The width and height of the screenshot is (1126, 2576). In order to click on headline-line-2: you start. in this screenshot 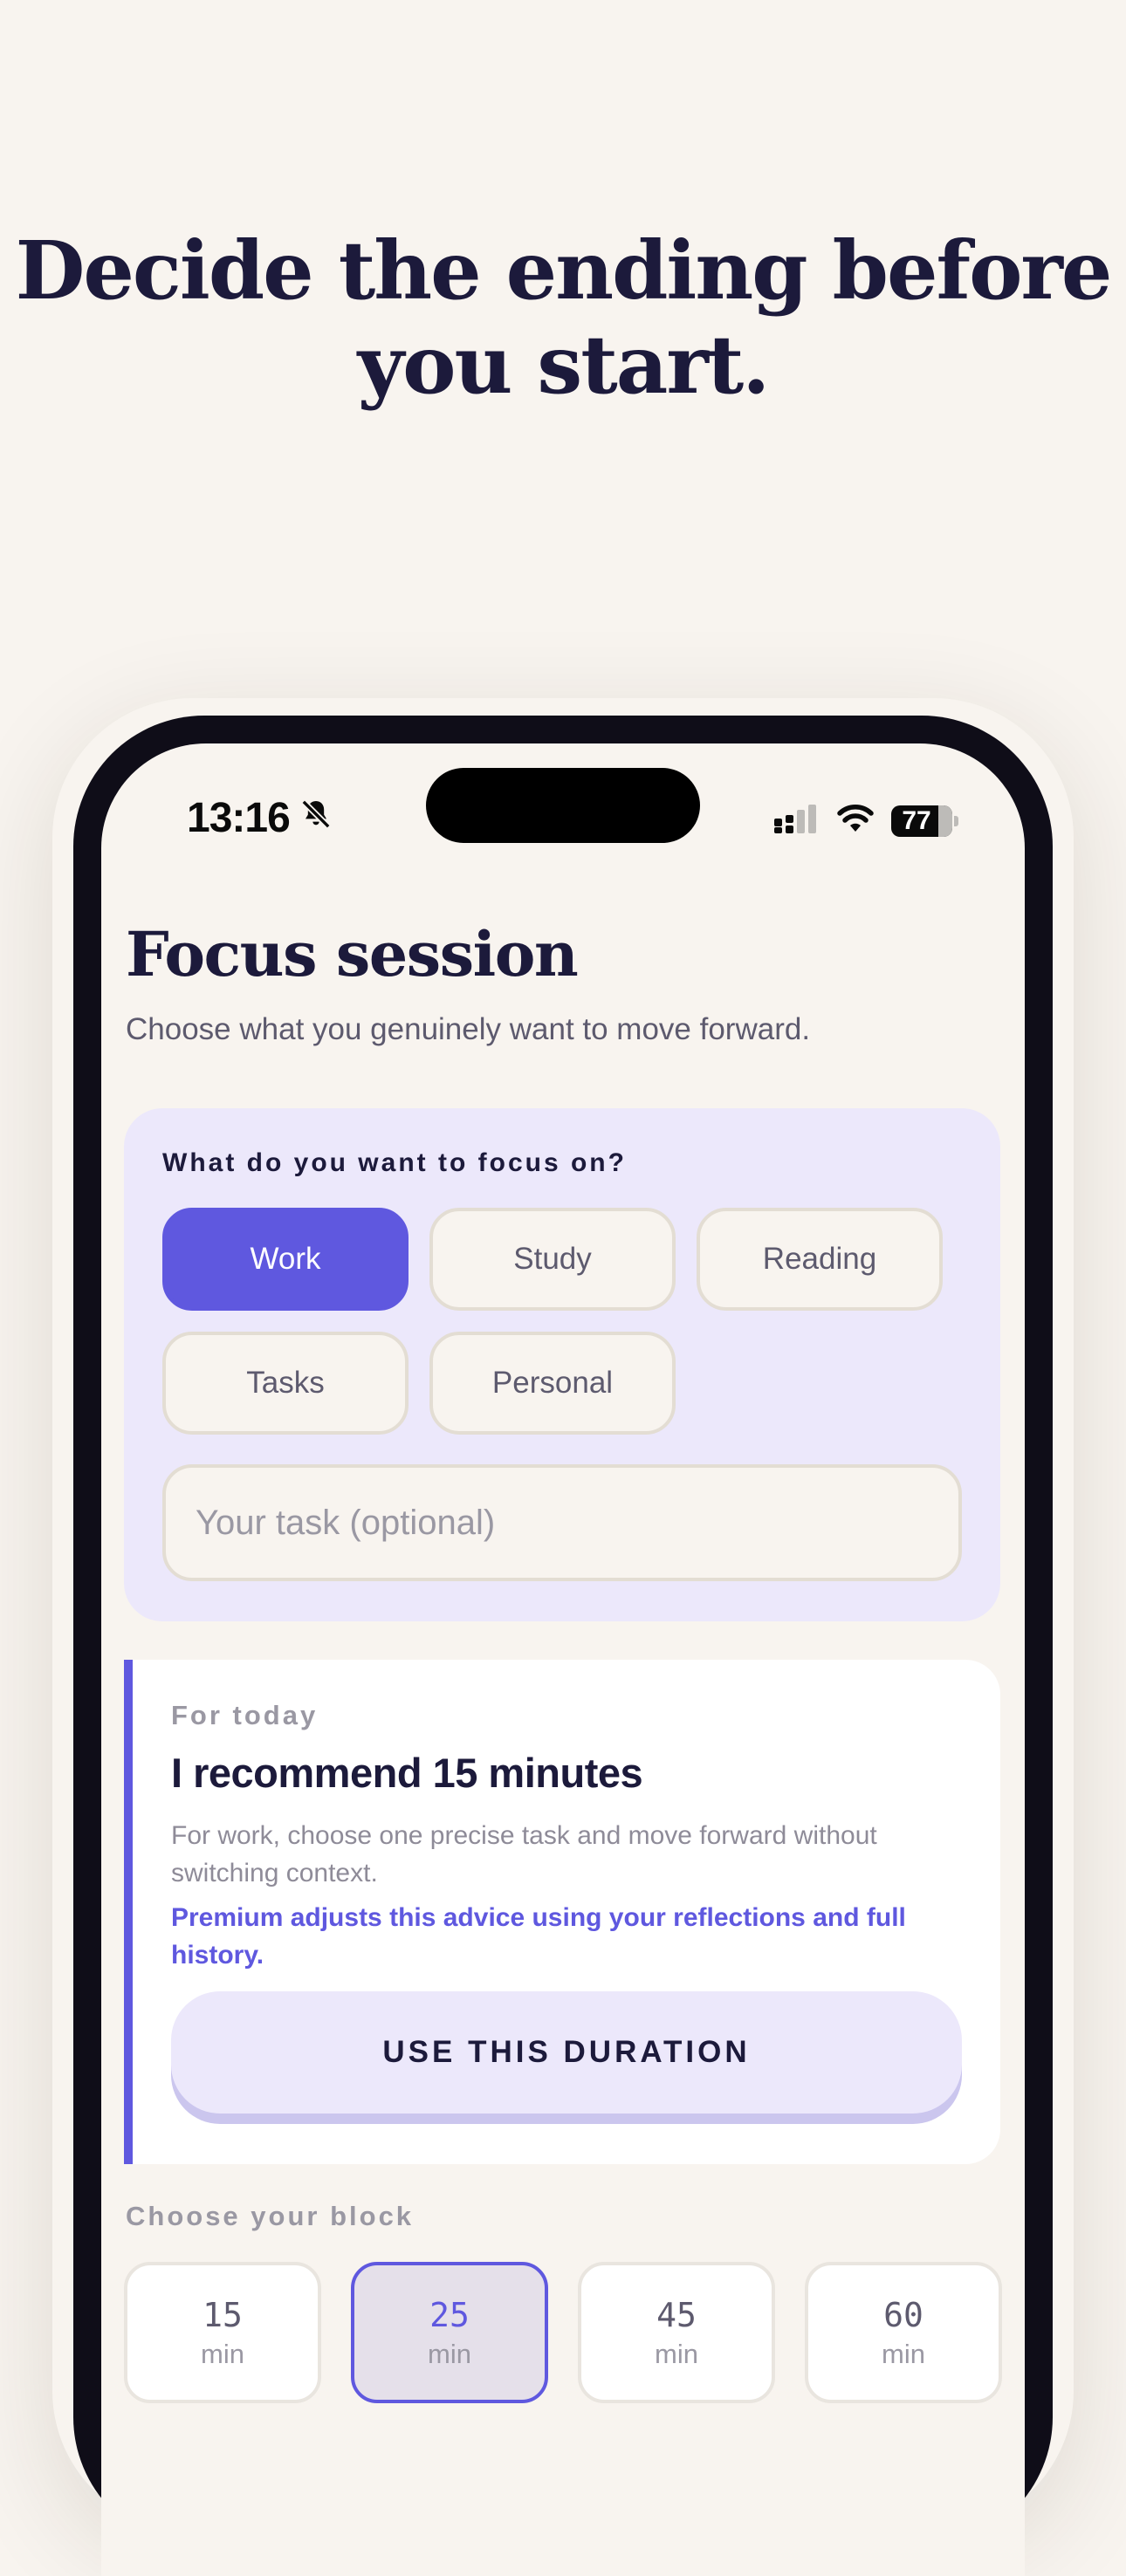, I will do `click(564, 365)`.